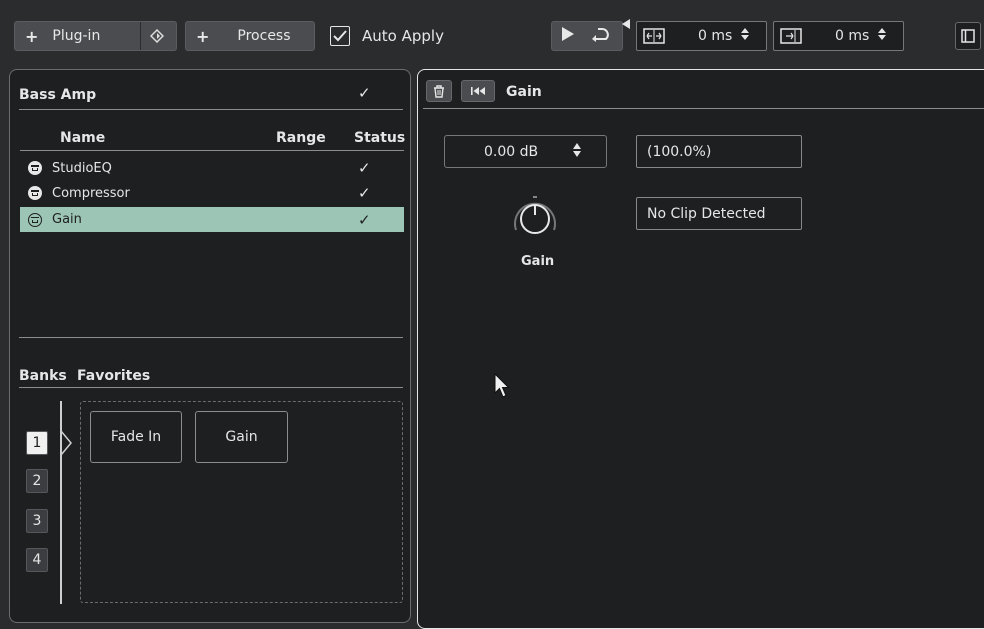  What do you see at coordinates (264, 36) in the screenshot?
I see `process-label: Process` at bounding box center [264, 36].